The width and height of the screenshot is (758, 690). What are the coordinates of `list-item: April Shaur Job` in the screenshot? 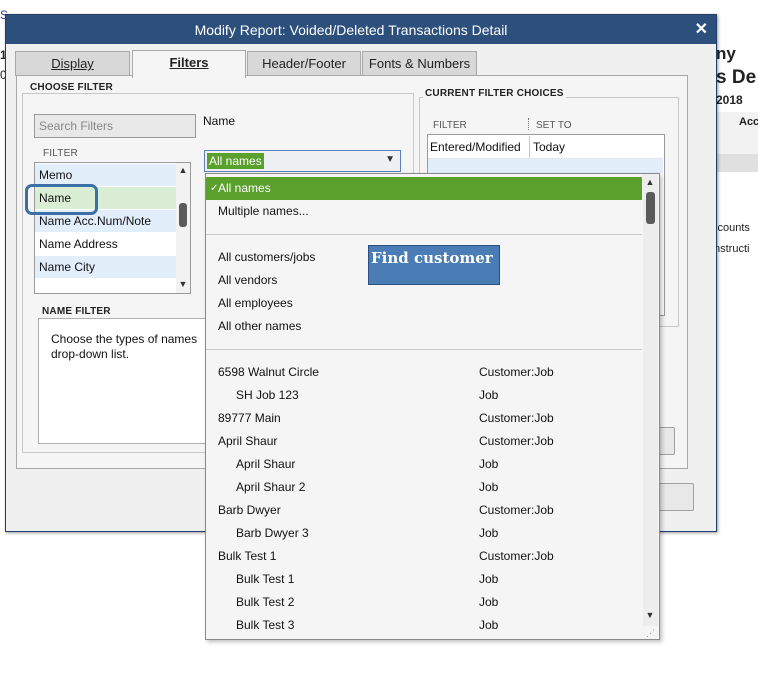 It's located at (424, 464).